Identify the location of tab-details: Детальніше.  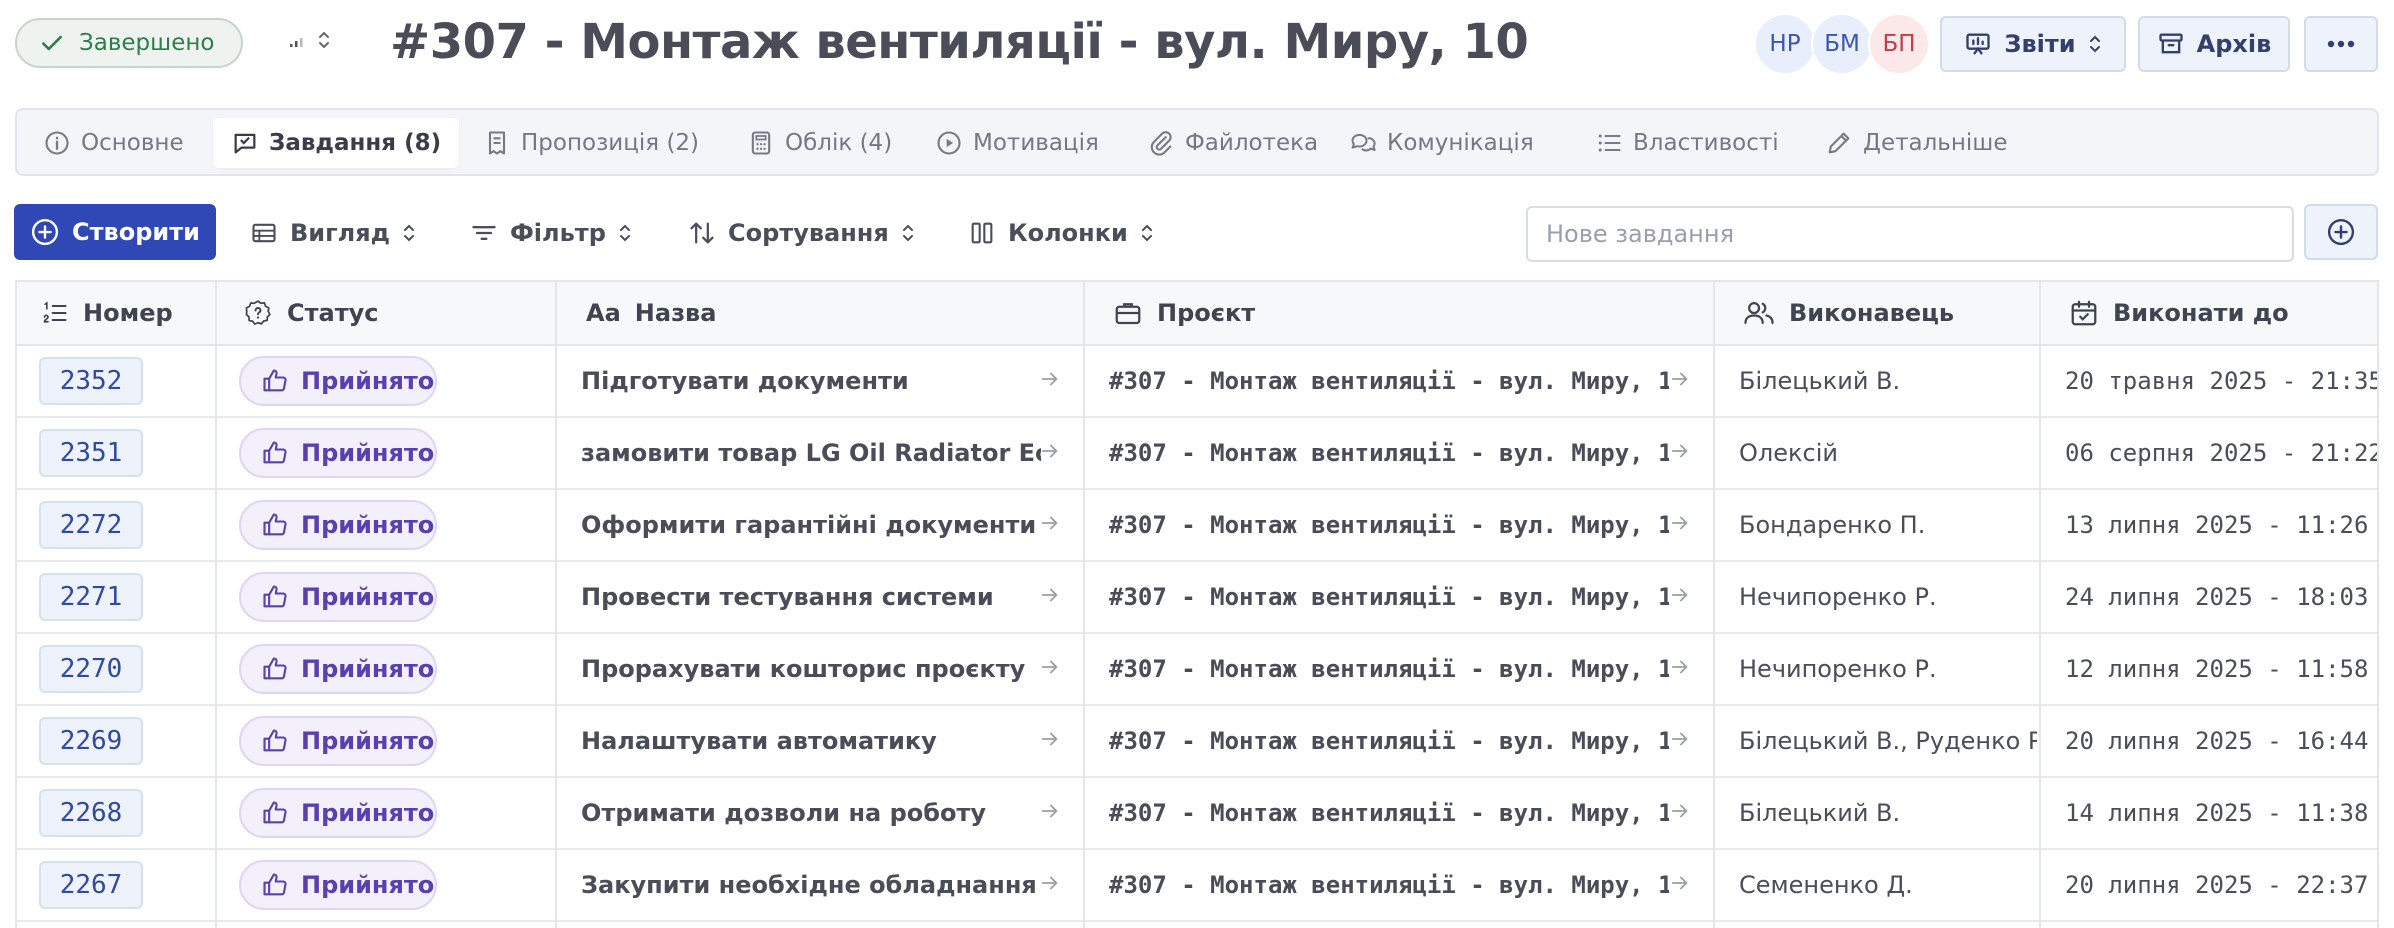
(1916, 143).